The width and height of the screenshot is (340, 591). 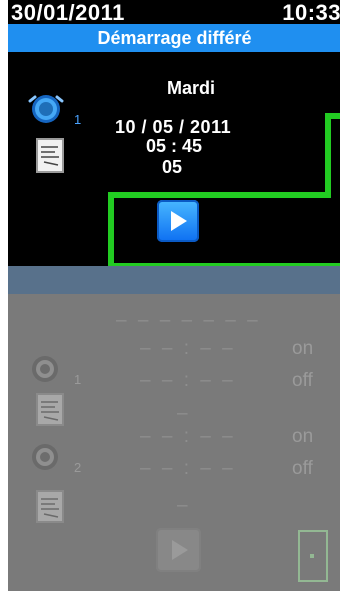 What do you see at coordinates (188, 348) in the screenshot?
I see `timer1-time-1: – –` at bounding box center [188, 348].